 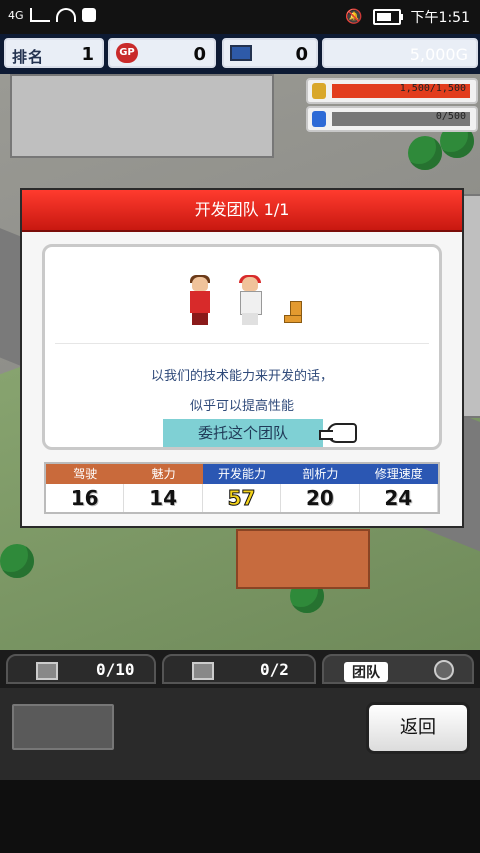 What do you see at coordinates (243, 433) in the screenshot?
I see `commission-team-button: 委托这个团队` at bounding box center [243, 433].